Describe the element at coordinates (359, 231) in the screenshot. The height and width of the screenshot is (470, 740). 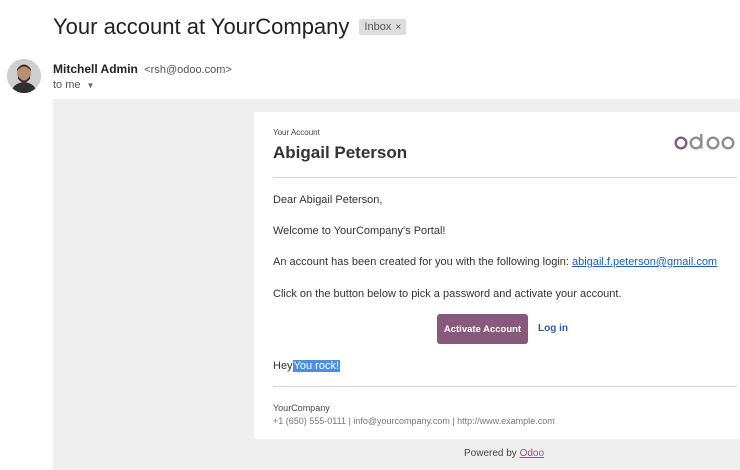
I see `welcome-text: Welcome to YourCompany's Portal!` at that location.